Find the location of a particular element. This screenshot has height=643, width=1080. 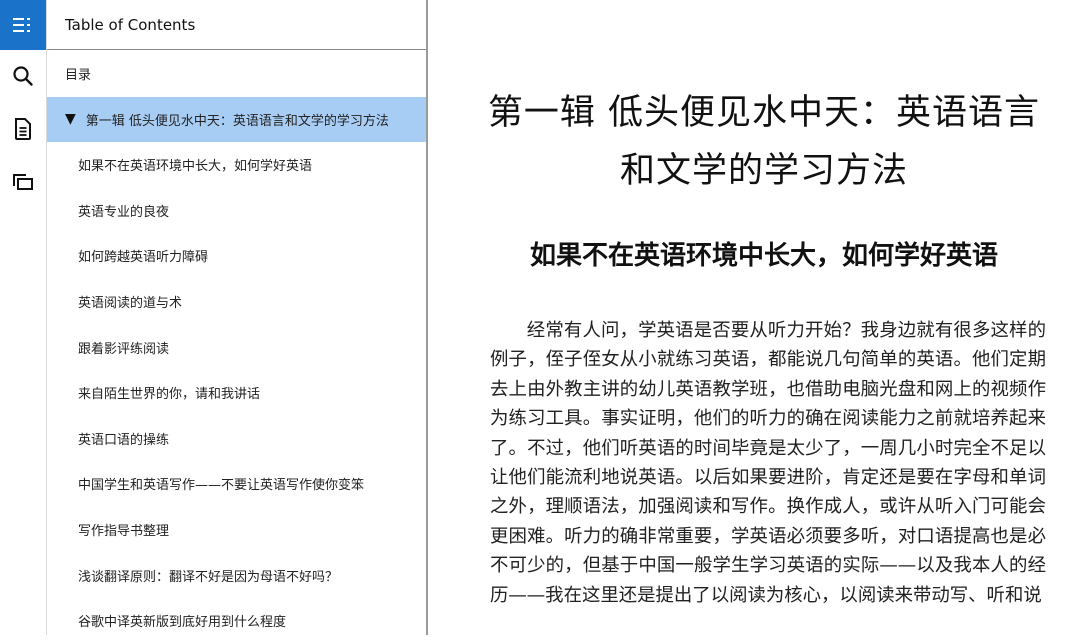

toc-item-label: 目录 is located at coordinates (78, 75).